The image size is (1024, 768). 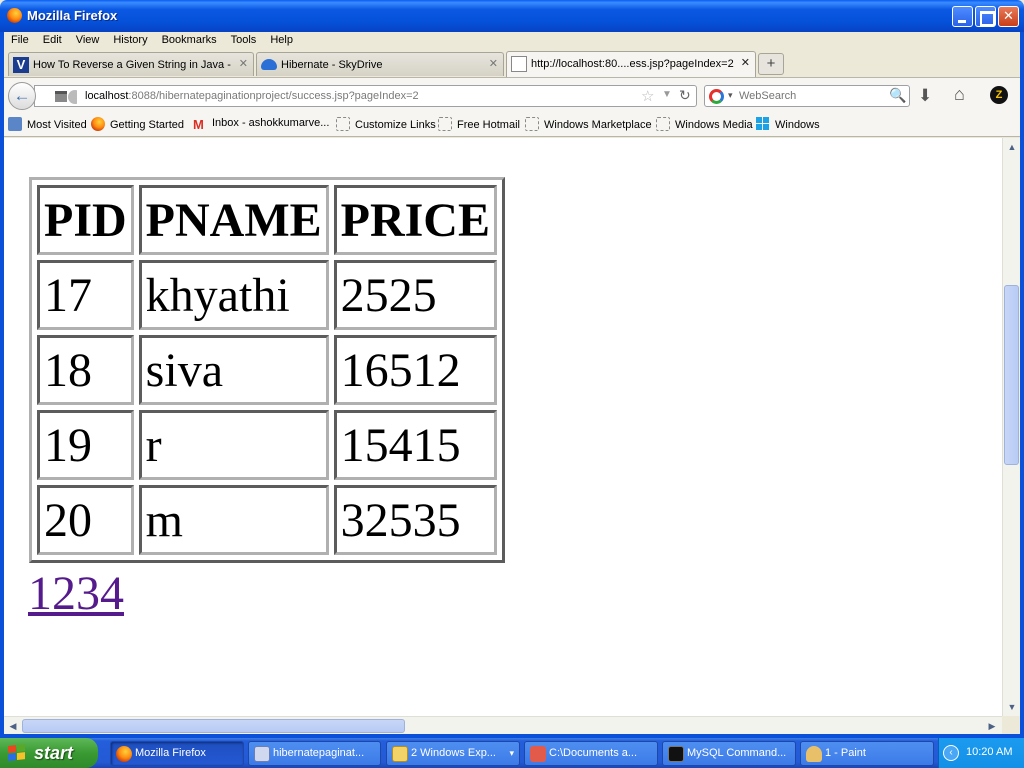 I want to click on url-host: localhost, so click(x=107, y=96).